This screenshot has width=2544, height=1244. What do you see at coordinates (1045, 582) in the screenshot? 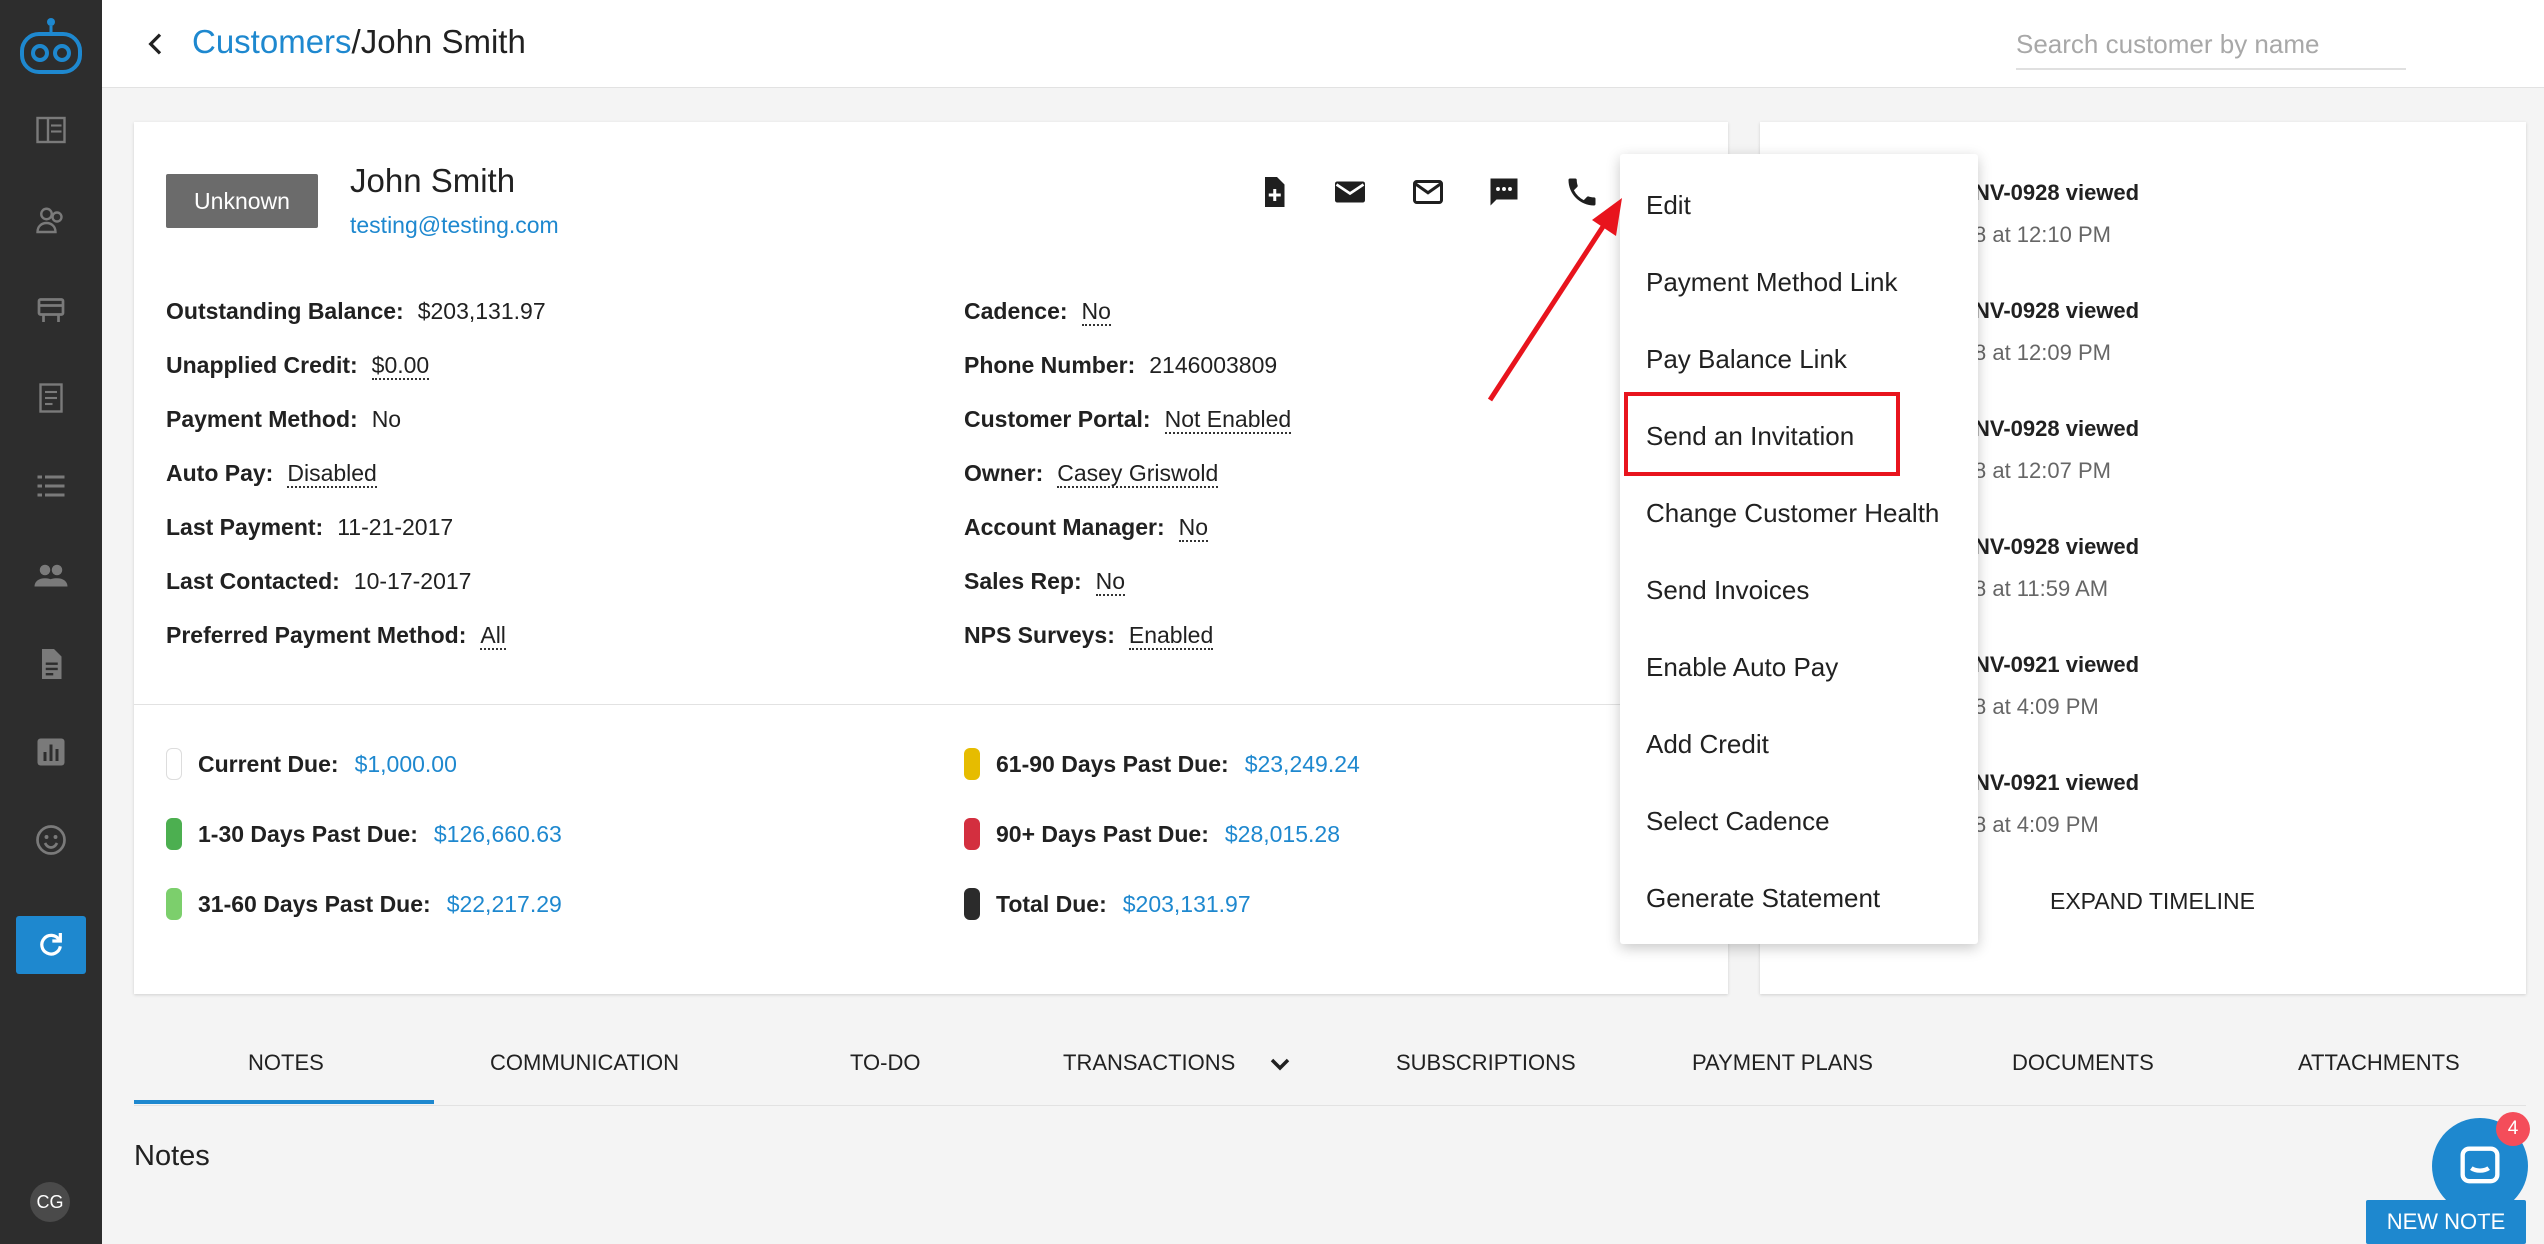
I see `field-sales-rep: Sales Rep: No` at bounding box center [1045, 582].